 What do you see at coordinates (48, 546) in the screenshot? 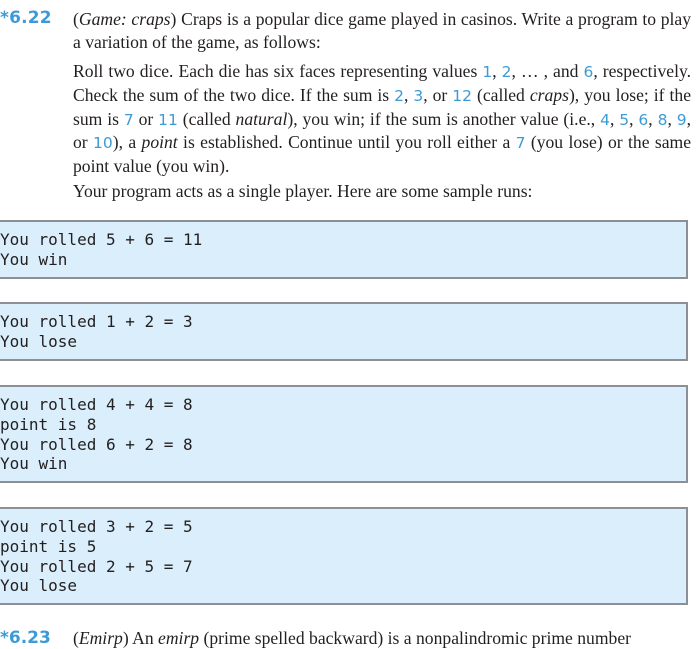
I see `output-line: point is 5` at bounding box center [48, 546].